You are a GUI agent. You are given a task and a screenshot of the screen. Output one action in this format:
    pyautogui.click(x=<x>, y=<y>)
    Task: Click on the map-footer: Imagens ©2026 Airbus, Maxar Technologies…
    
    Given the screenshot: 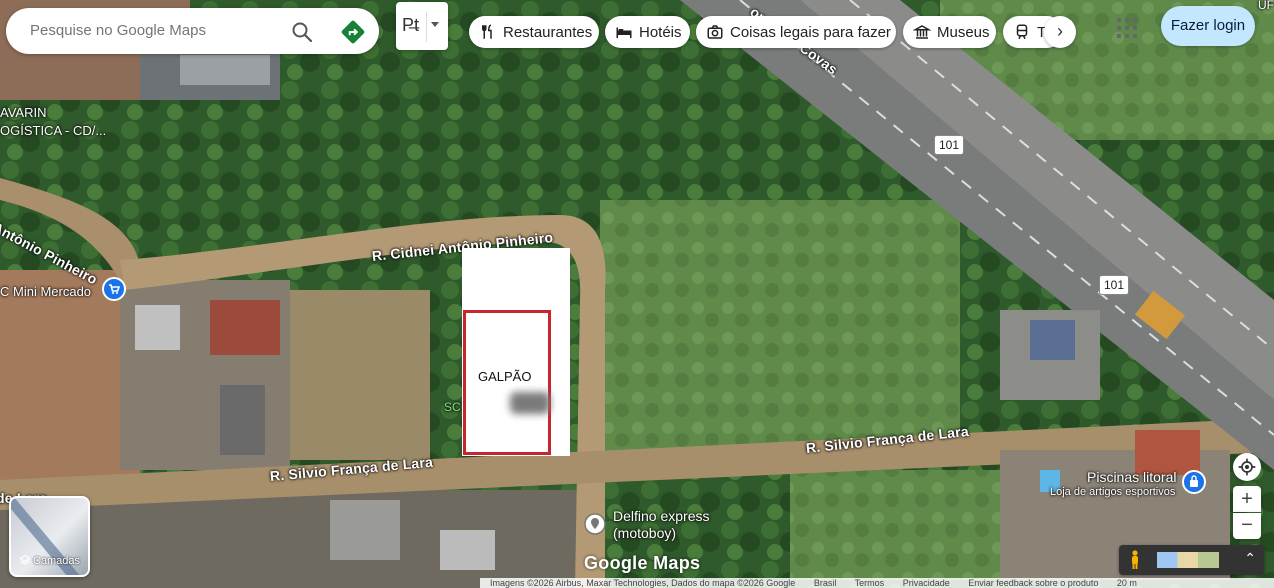 What is the action you would take?
    pyautogui.click(x=877, y=583)
    